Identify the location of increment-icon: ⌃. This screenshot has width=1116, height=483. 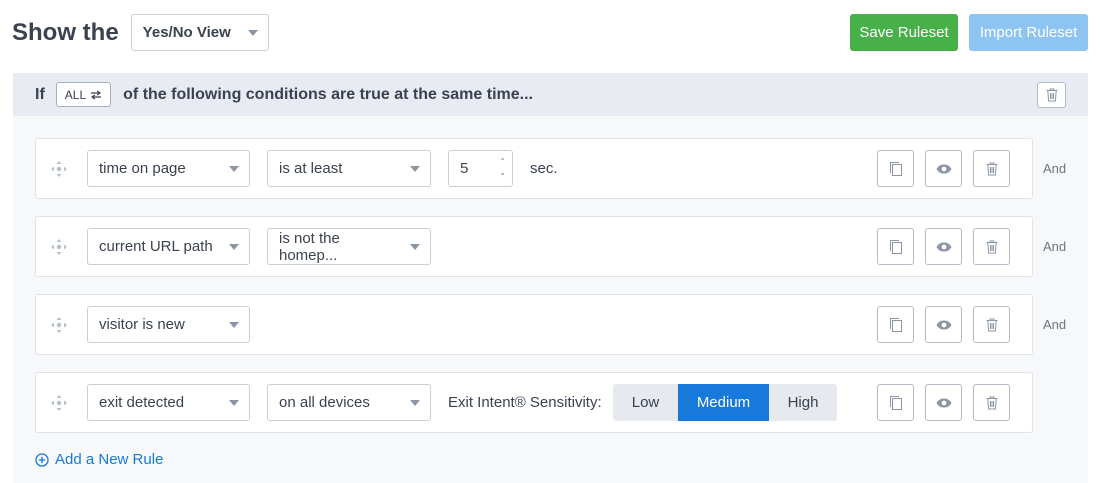
(502, 162).